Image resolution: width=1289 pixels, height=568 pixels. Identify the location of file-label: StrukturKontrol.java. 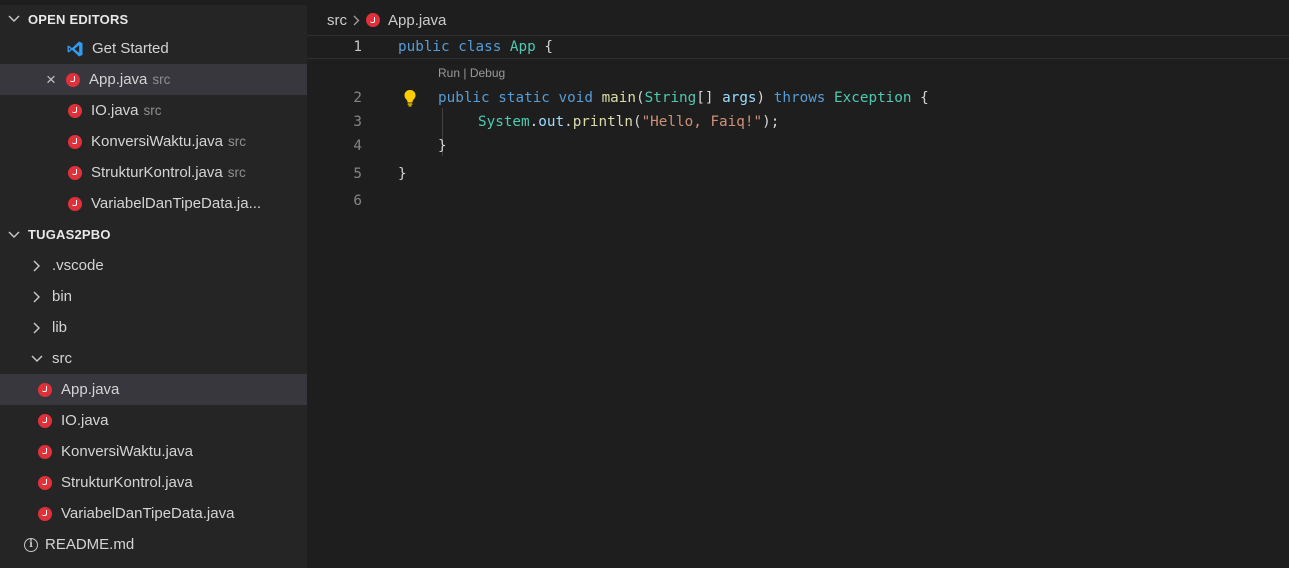
(127, 482).